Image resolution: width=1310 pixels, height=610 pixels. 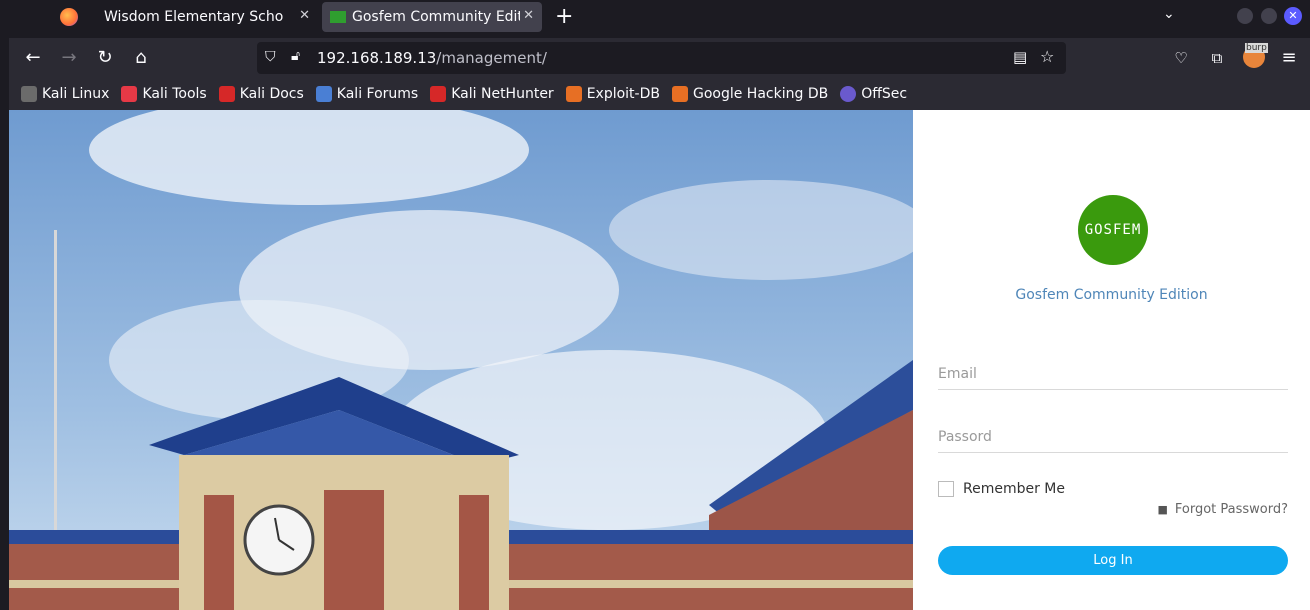 I want to click on bookmark-label: Kali Linux, so click(x=76, y=94).